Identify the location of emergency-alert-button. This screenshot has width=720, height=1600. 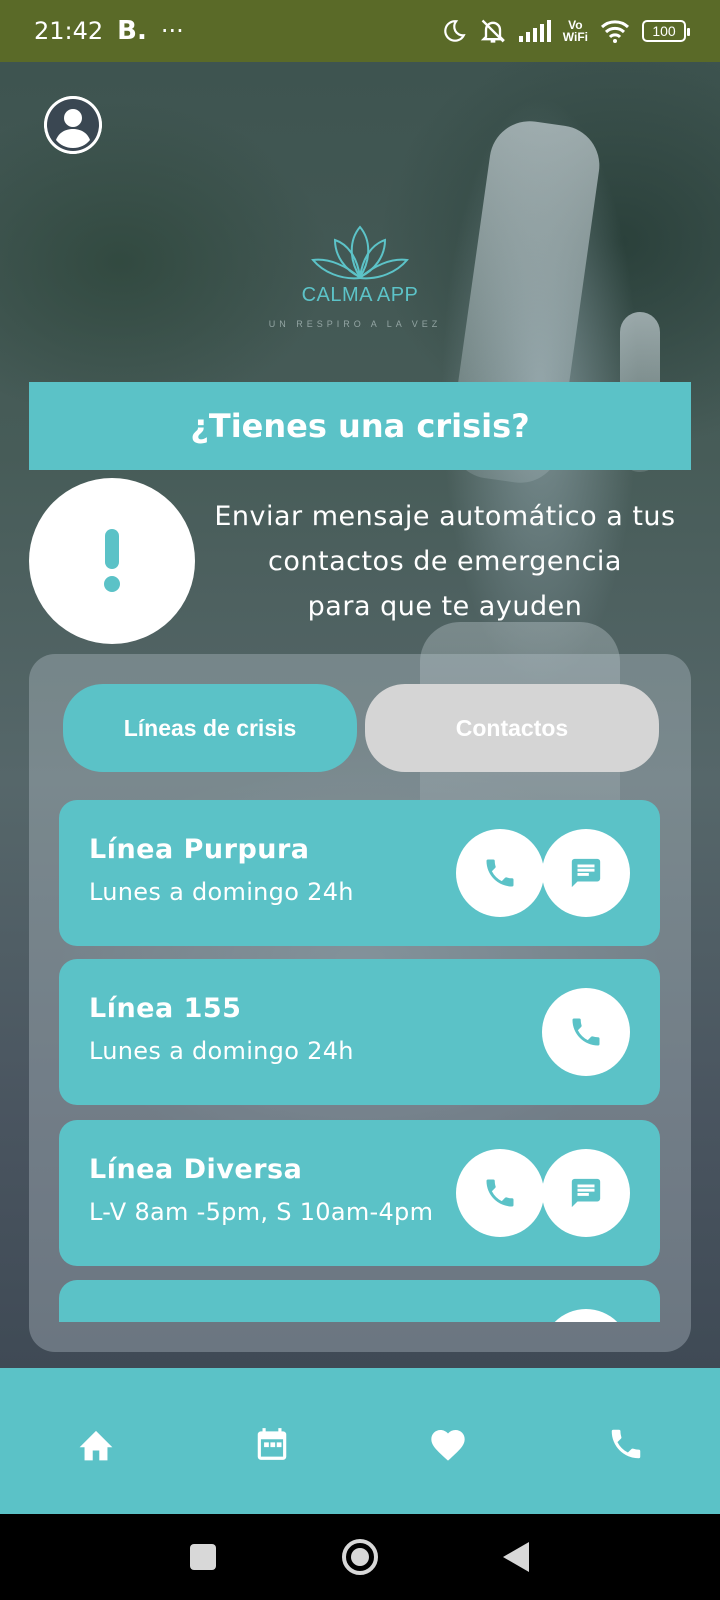
(112, 561).